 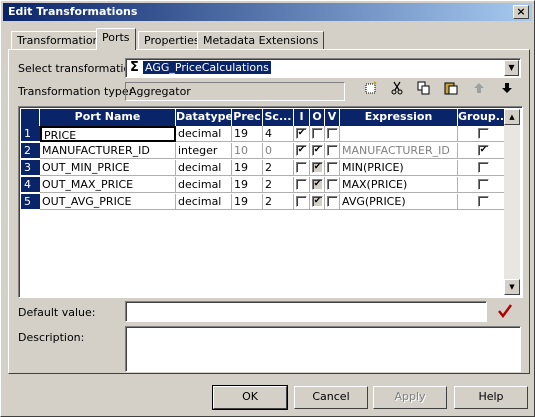 I want to click on row-number: 4, so click(x=30, y=185).